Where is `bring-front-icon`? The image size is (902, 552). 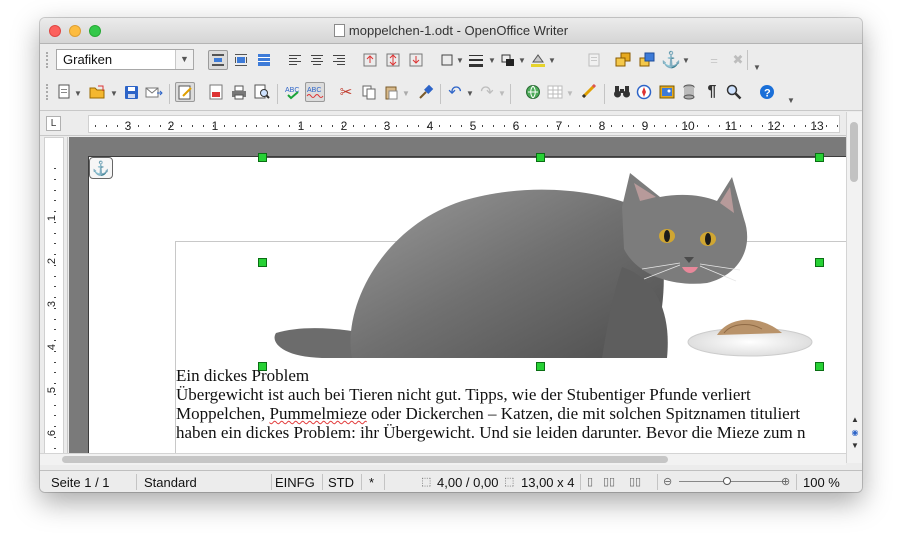 bring-front-icon is located at coordinates (623, 60).